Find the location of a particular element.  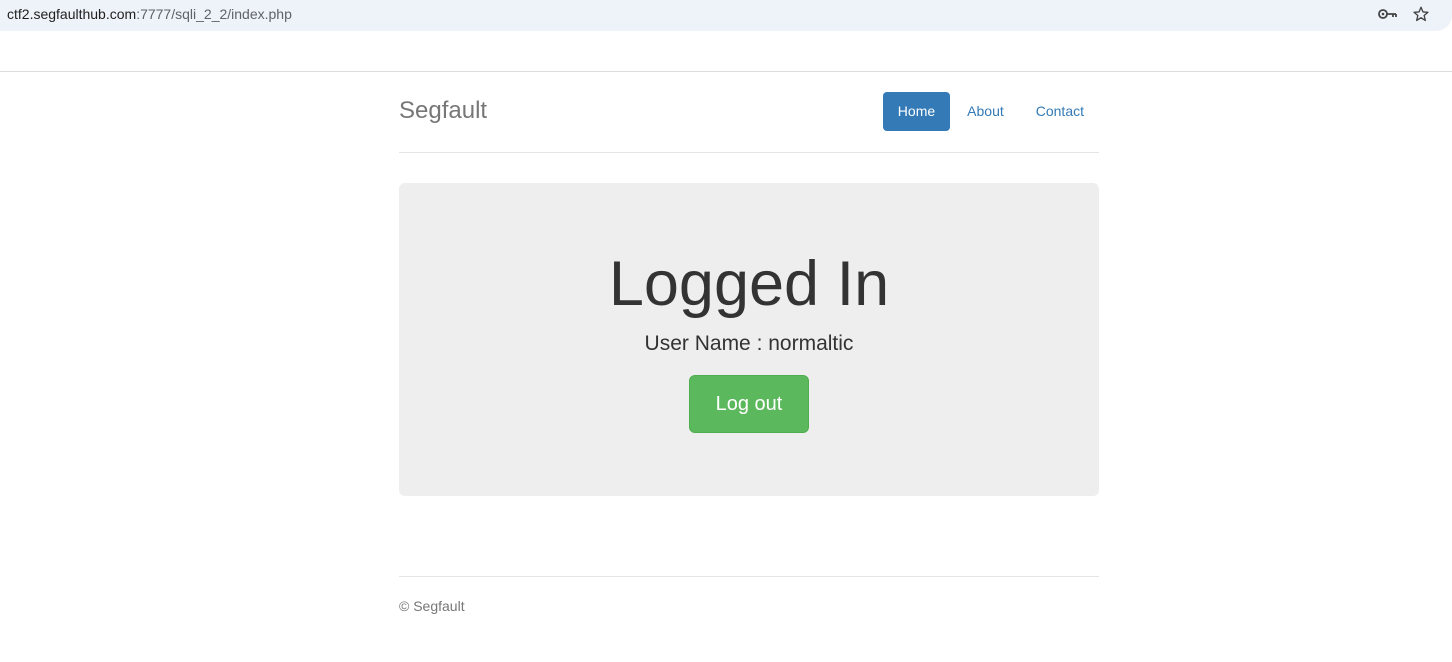

page-footer: © Segfault is located at coordinates (749, 595).